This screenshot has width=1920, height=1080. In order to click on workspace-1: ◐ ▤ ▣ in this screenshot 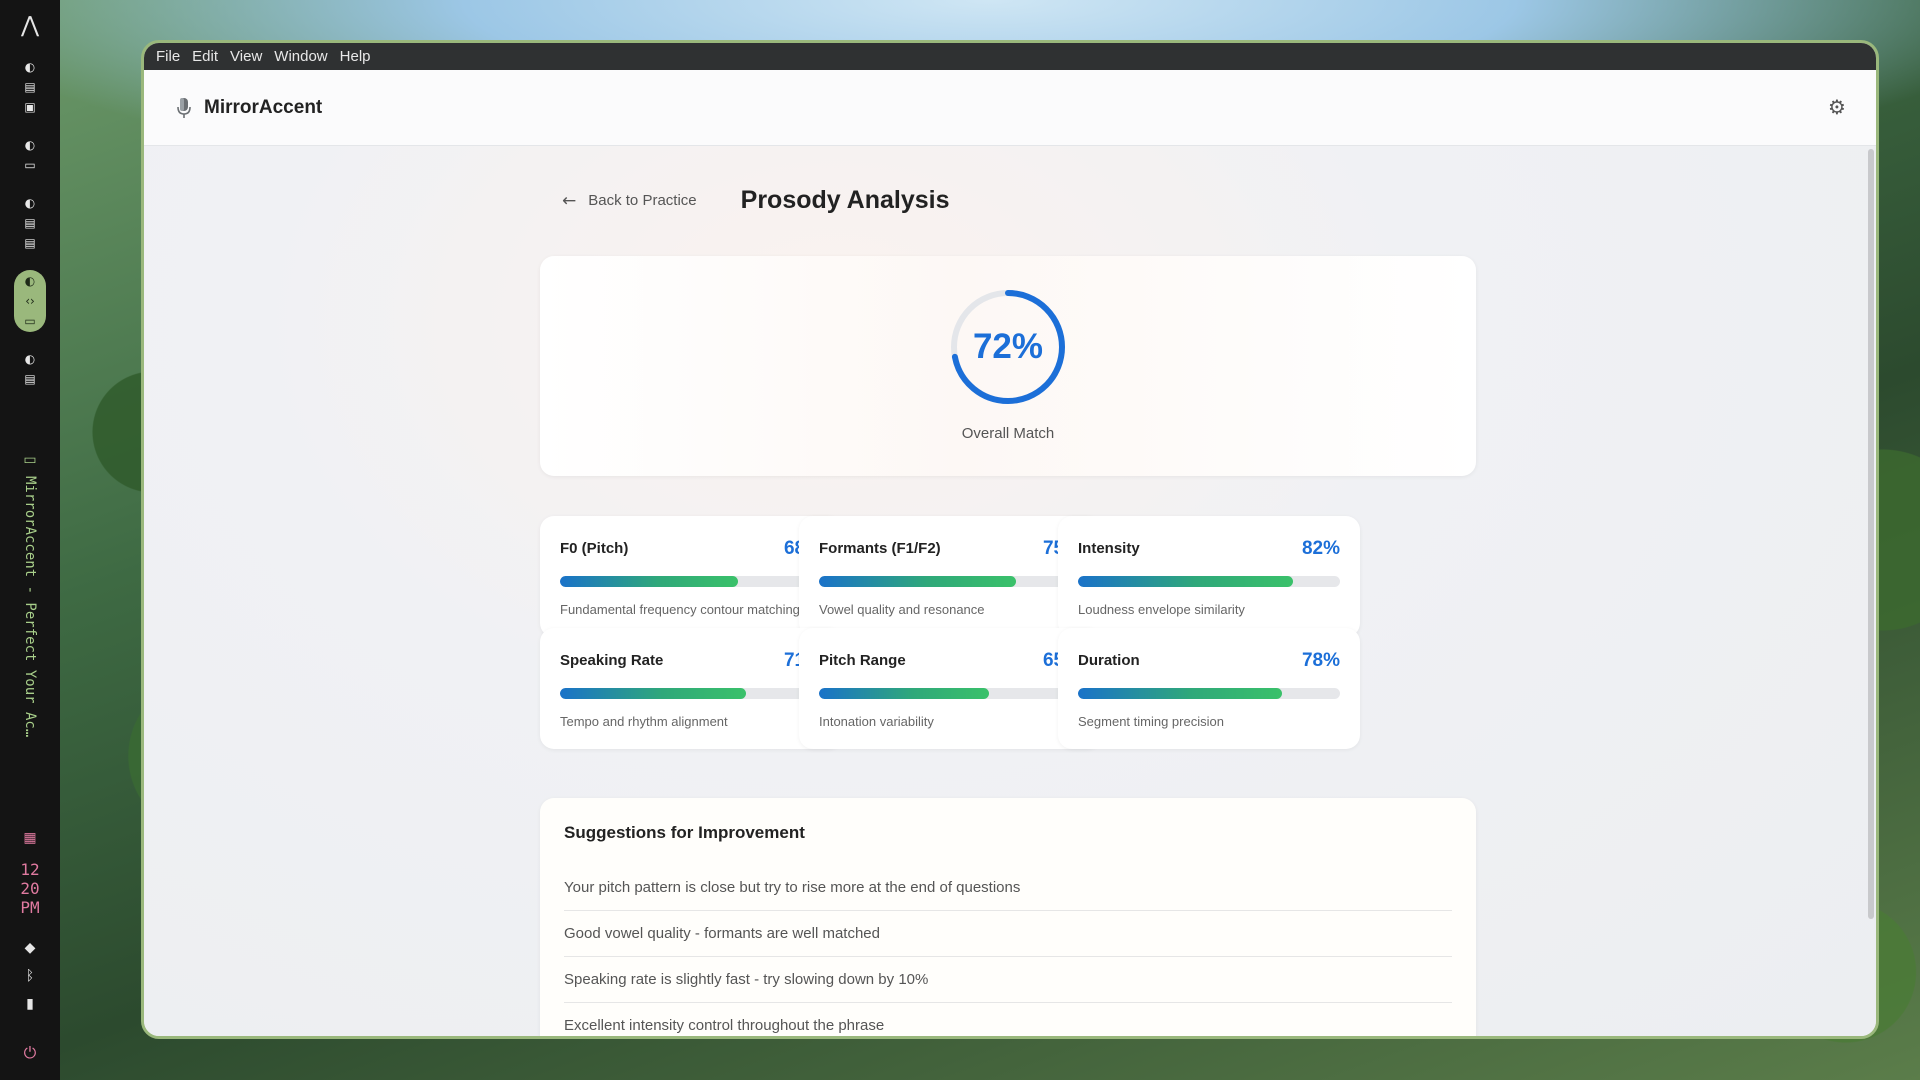, I will do `click(30, 87)`.